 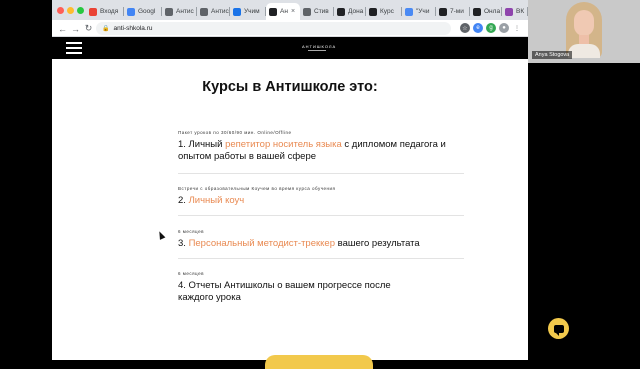 I want to click on browser-tab: Googl, so click(x=143, y=11).